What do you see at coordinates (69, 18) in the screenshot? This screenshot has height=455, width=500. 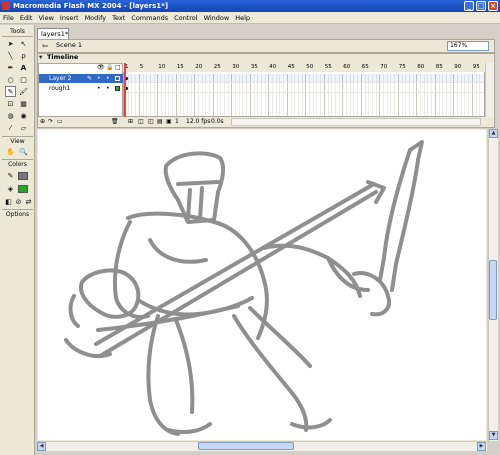 I see `menu-insert: Insert` at bounding box center [69, 18].